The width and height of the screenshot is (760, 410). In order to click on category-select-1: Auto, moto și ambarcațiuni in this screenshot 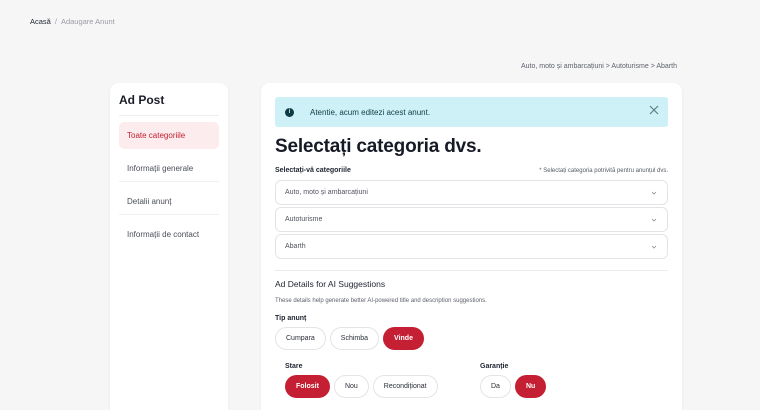, I will do `click(471, 192)`.